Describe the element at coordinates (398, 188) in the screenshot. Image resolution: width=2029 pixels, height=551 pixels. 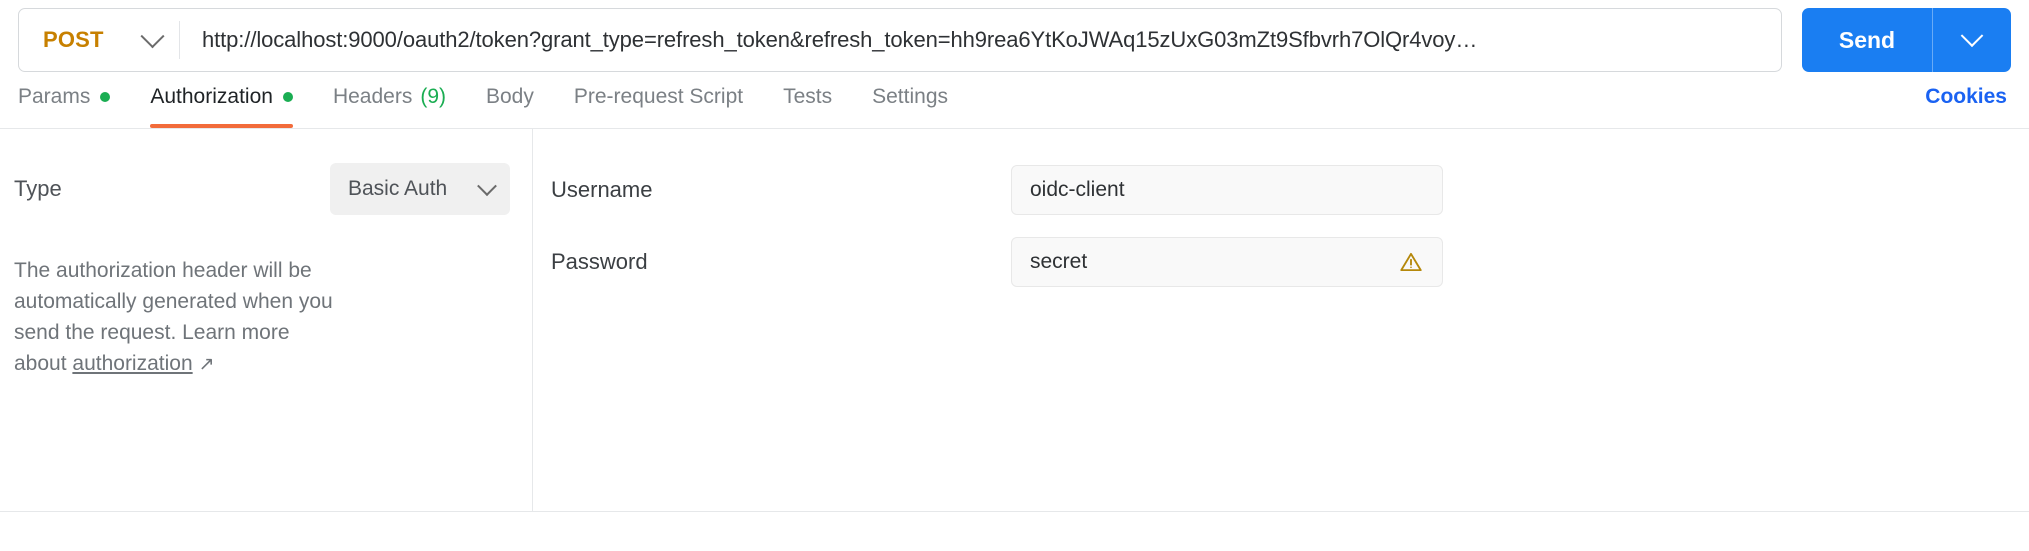
I see `auth-type-value: Basic Auth` at that location.